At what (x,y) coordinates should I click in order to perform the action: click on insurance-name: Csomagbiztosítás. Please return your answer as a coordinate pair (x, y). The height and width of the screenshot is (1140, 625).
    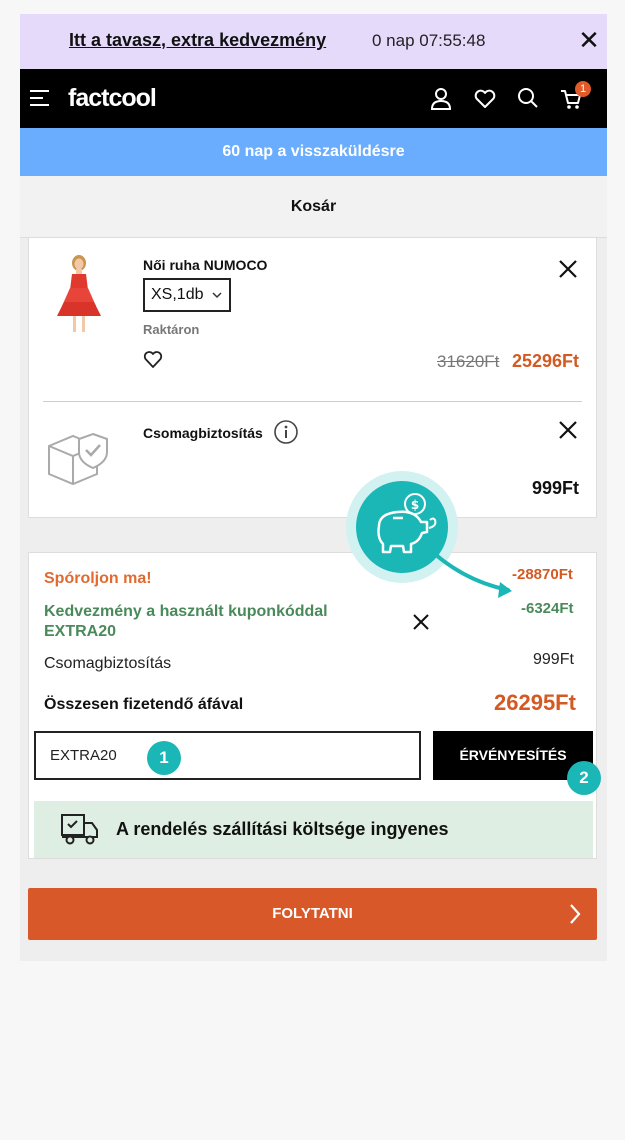
    Looking at the image, I should click on (203, 433).